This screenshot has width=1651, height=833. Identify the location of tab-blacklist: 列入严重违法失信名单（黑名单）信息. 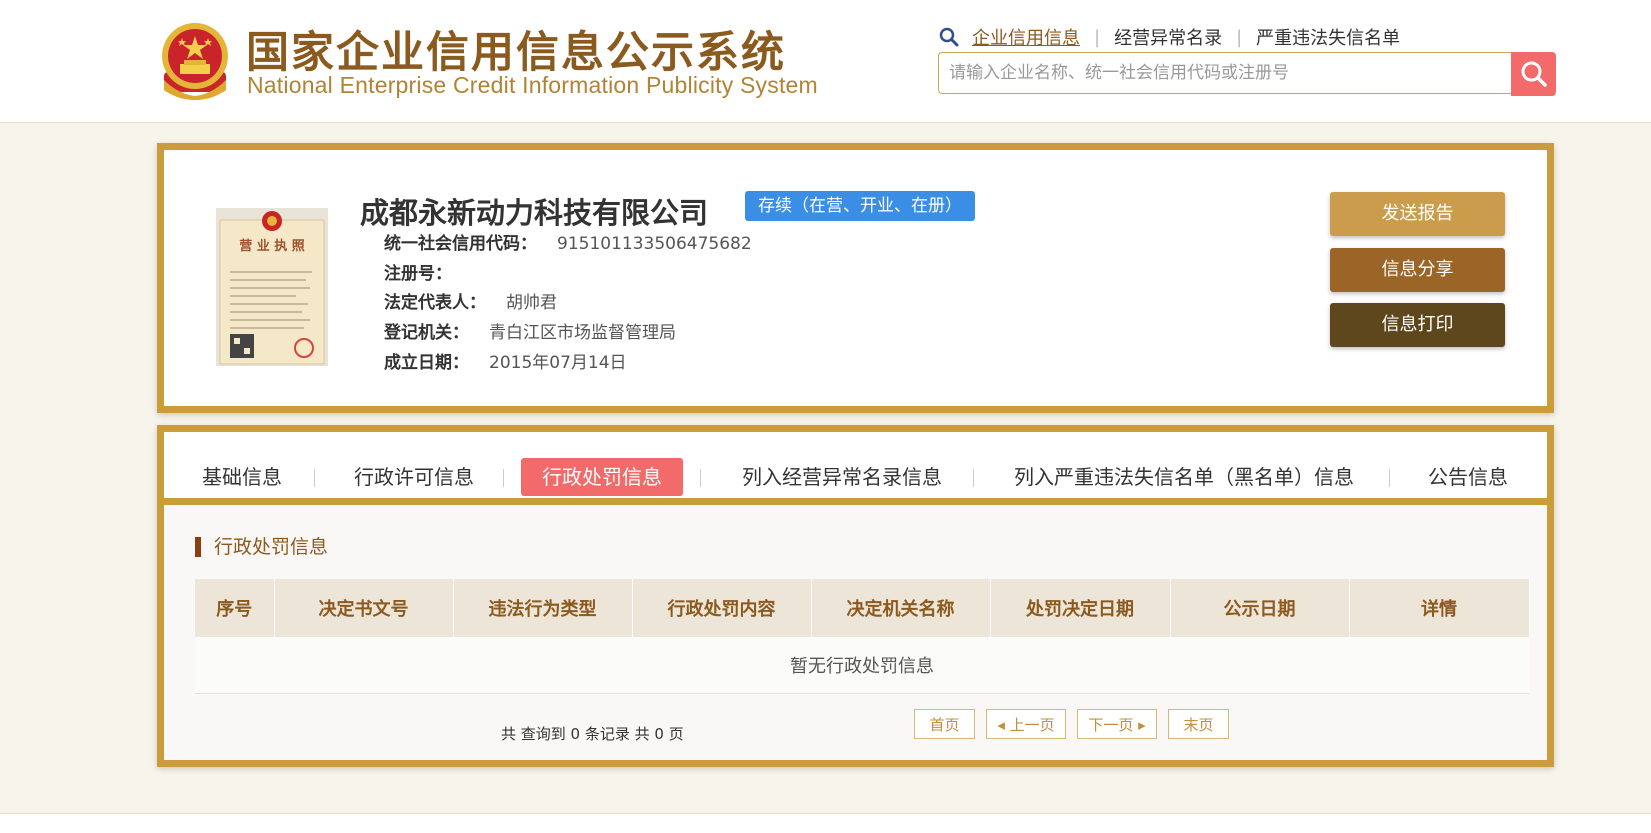
(1184, 477).